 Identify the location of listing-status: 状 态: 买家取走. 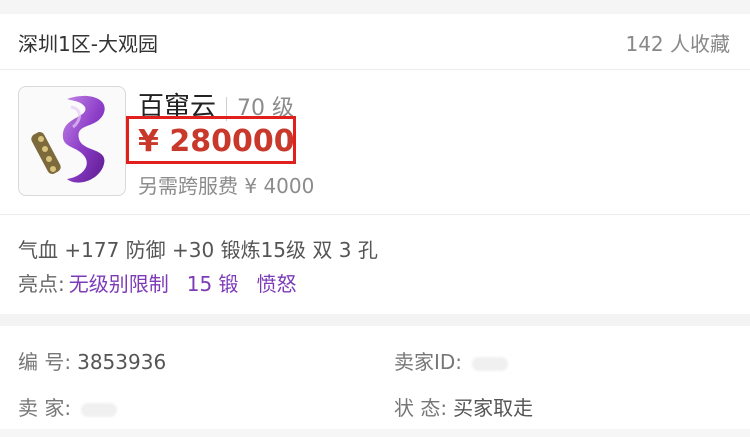
(463, 406).